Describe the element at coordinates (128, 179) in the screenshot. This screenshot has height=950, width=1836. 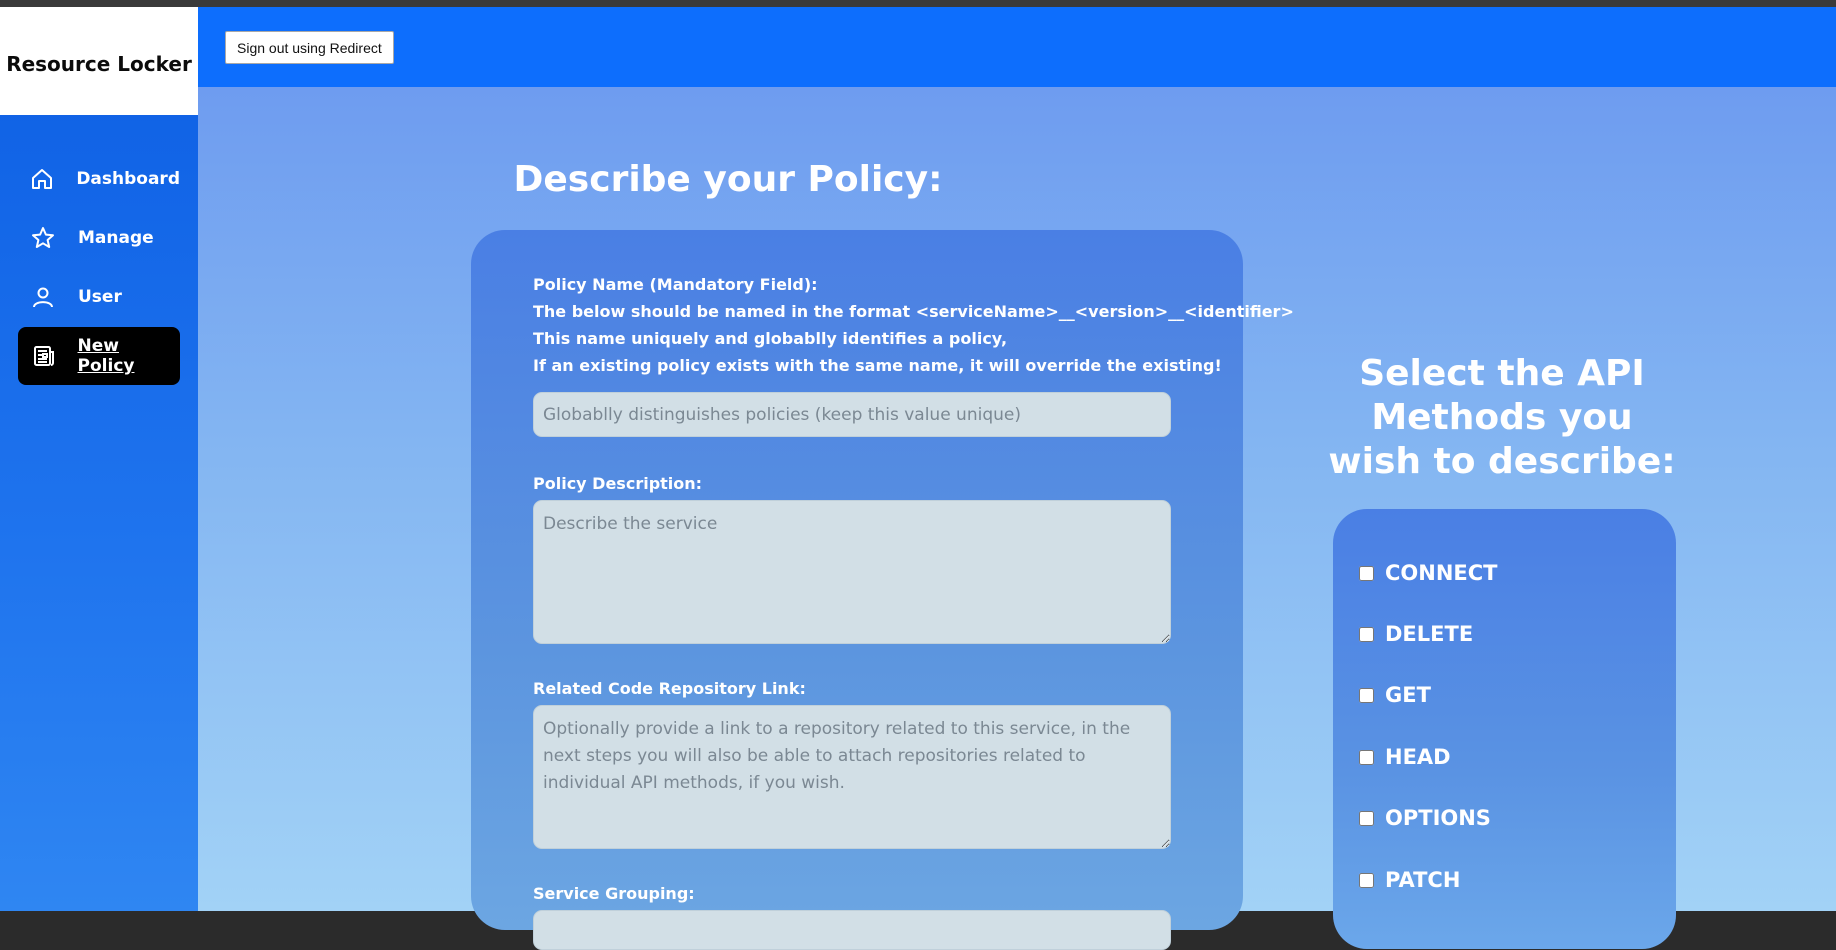
I see `sidebar-item-label: Dashboard` at that location.